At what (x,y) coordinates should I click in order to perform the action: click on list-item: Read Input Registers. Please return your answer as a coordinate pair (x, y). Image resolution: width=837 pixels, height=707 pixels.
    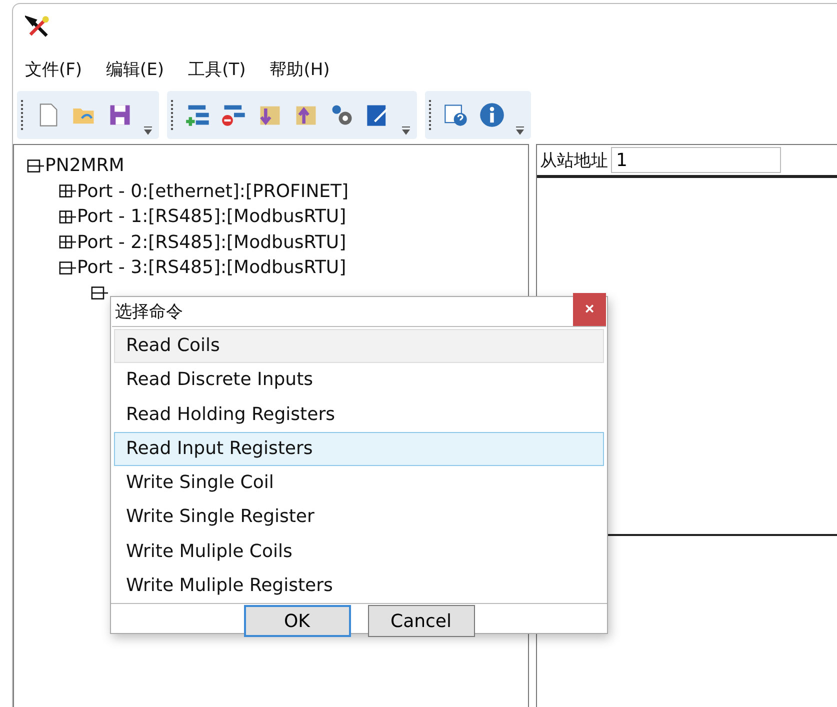
    Looking at the image, I should click on (359, 449).